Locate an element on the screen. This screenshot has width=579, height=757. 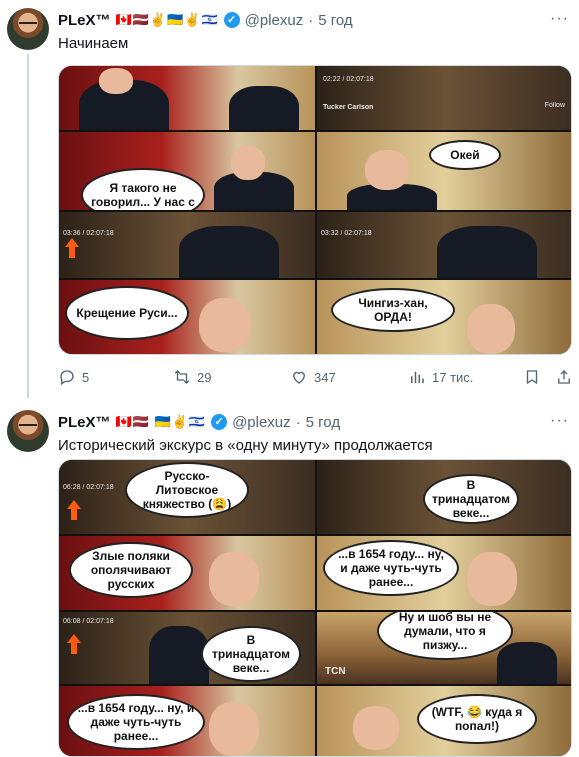
video-timecode: 02:22 / 02:07:18 is located at coordinates (348, 79).